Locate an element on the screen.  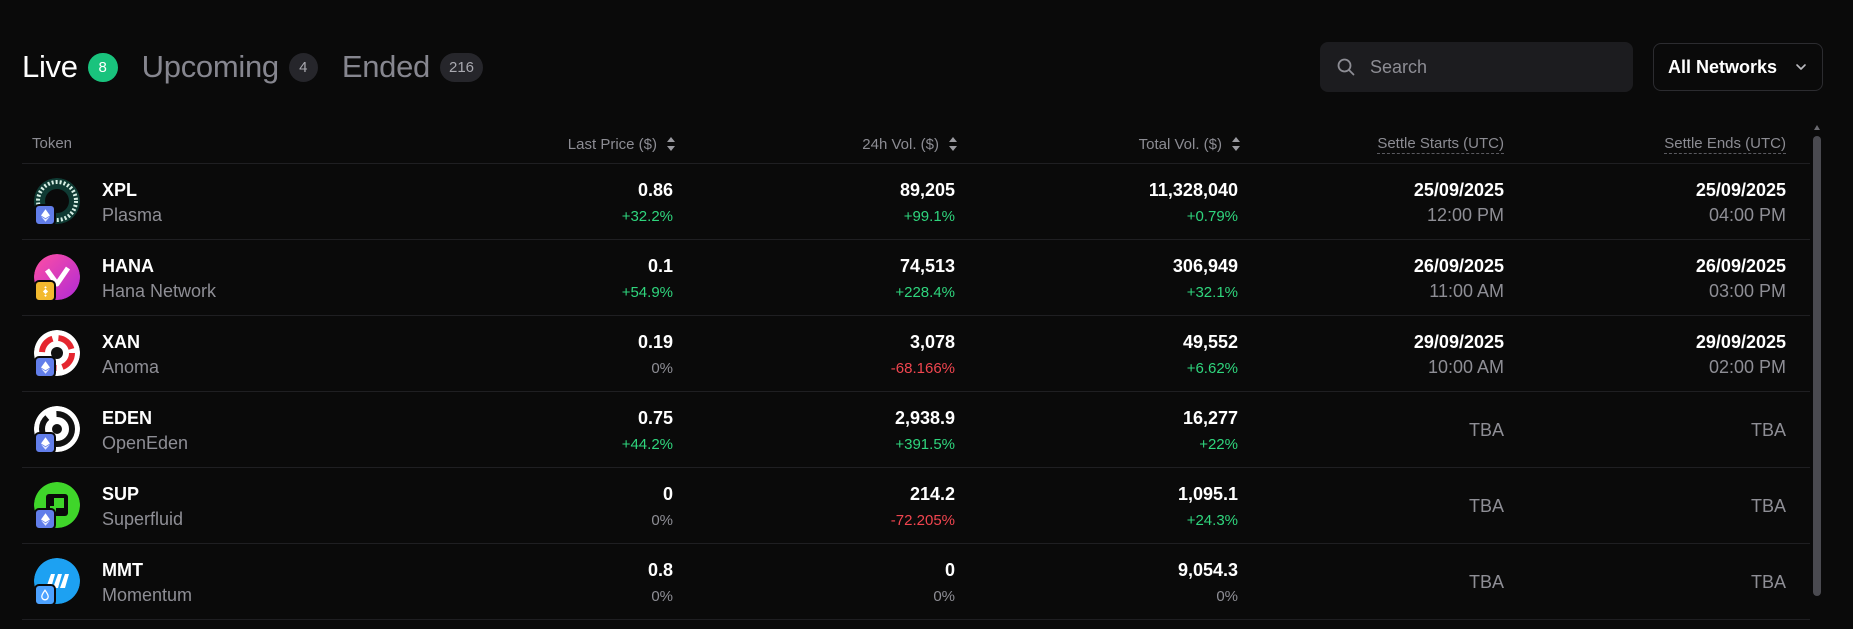
col-token: Token is located at coordinates (52, 143).